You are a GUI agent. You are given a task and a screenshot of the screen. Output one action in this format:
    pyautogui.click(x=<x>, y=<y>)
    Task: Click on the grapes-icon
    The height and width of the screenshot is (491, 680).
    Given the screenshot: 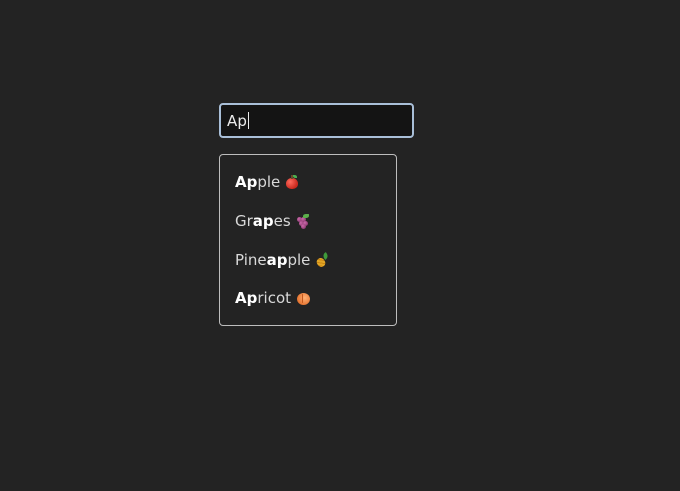 What is the action you would take?
    pyautogui.click(x=303, y=222)
    